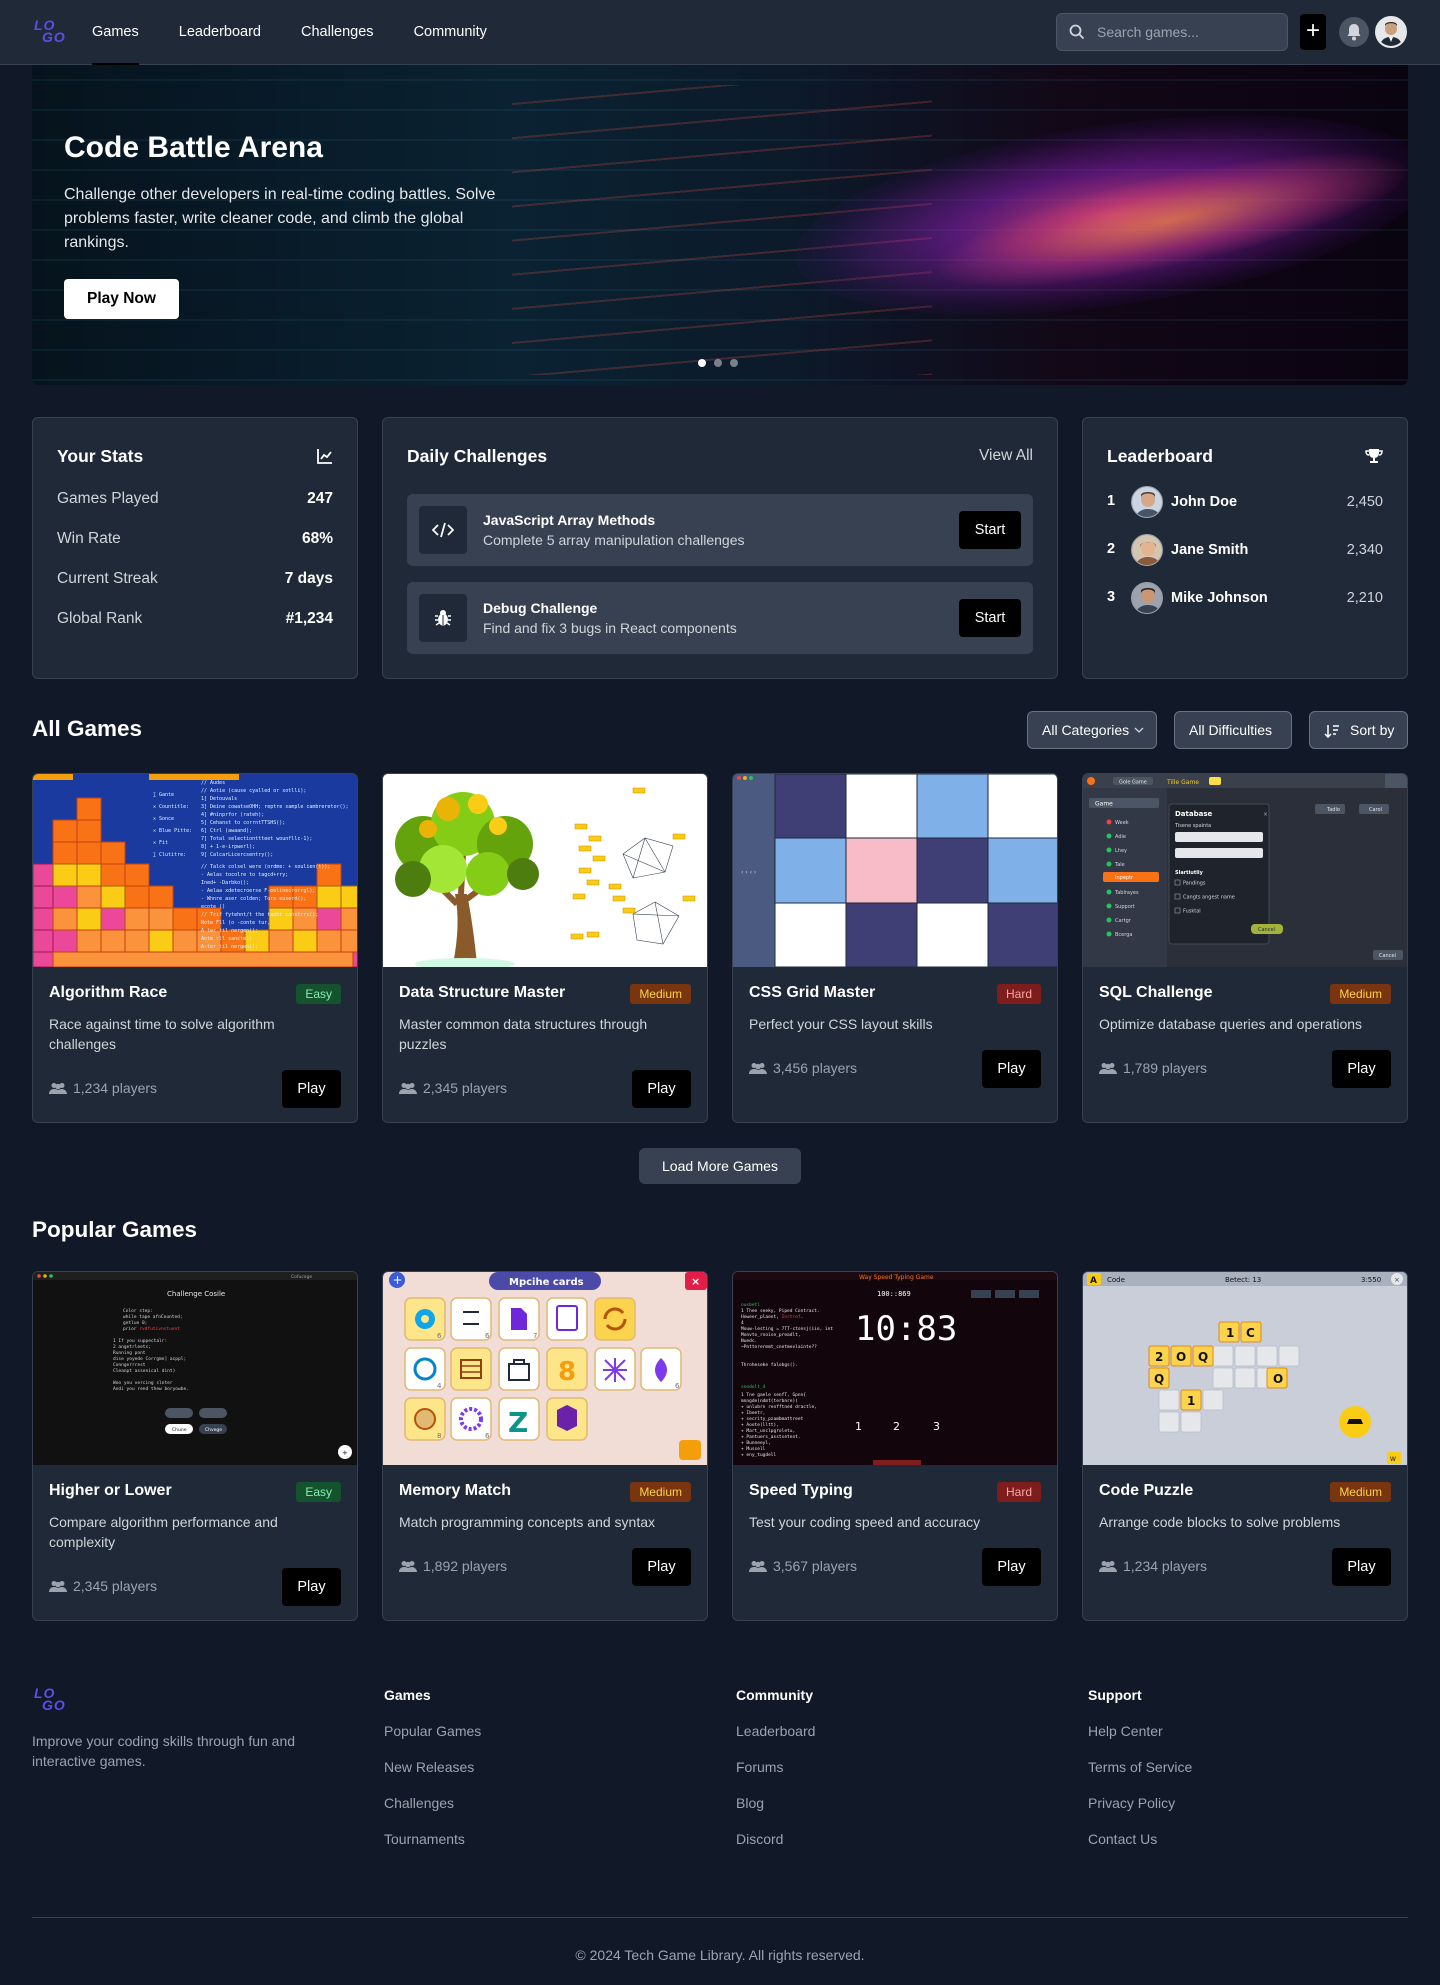  I want to click on game-title: Higher or Lower, so click(110, 1490).